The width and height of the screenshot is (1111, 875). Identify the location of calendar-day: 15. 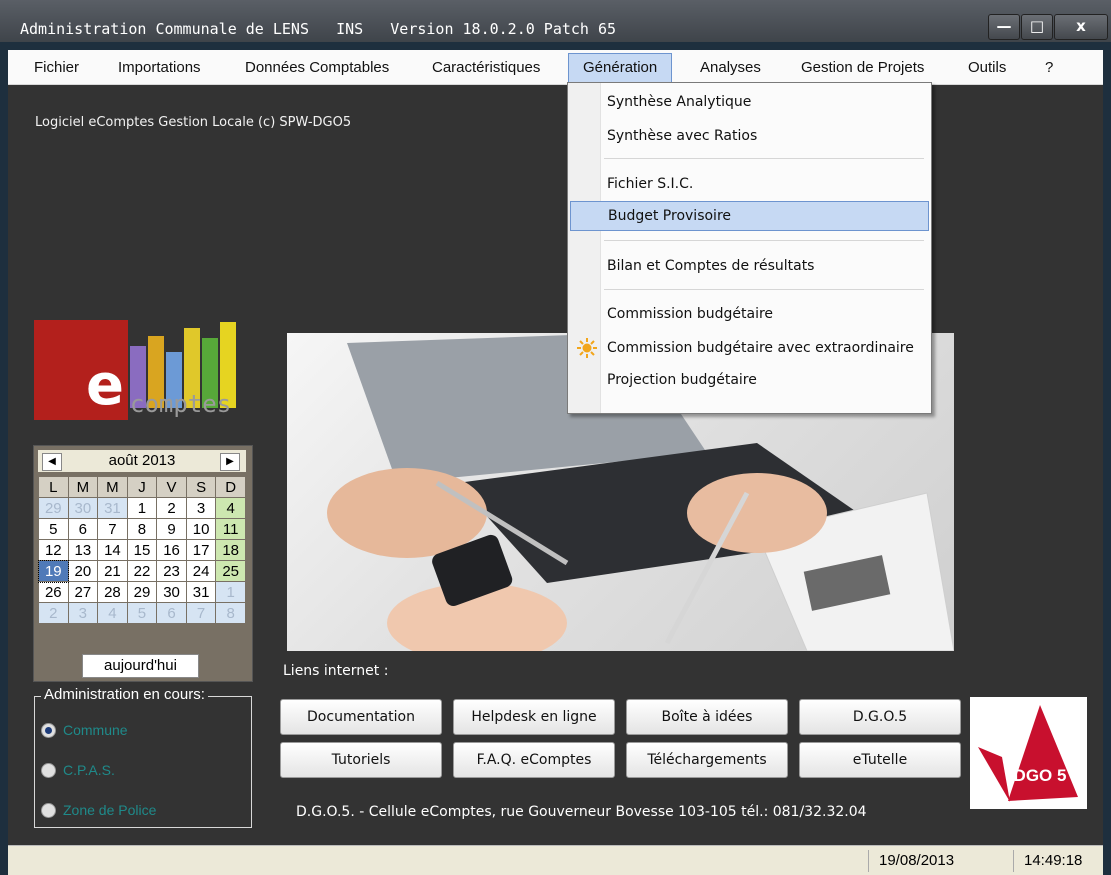
(142, 550).